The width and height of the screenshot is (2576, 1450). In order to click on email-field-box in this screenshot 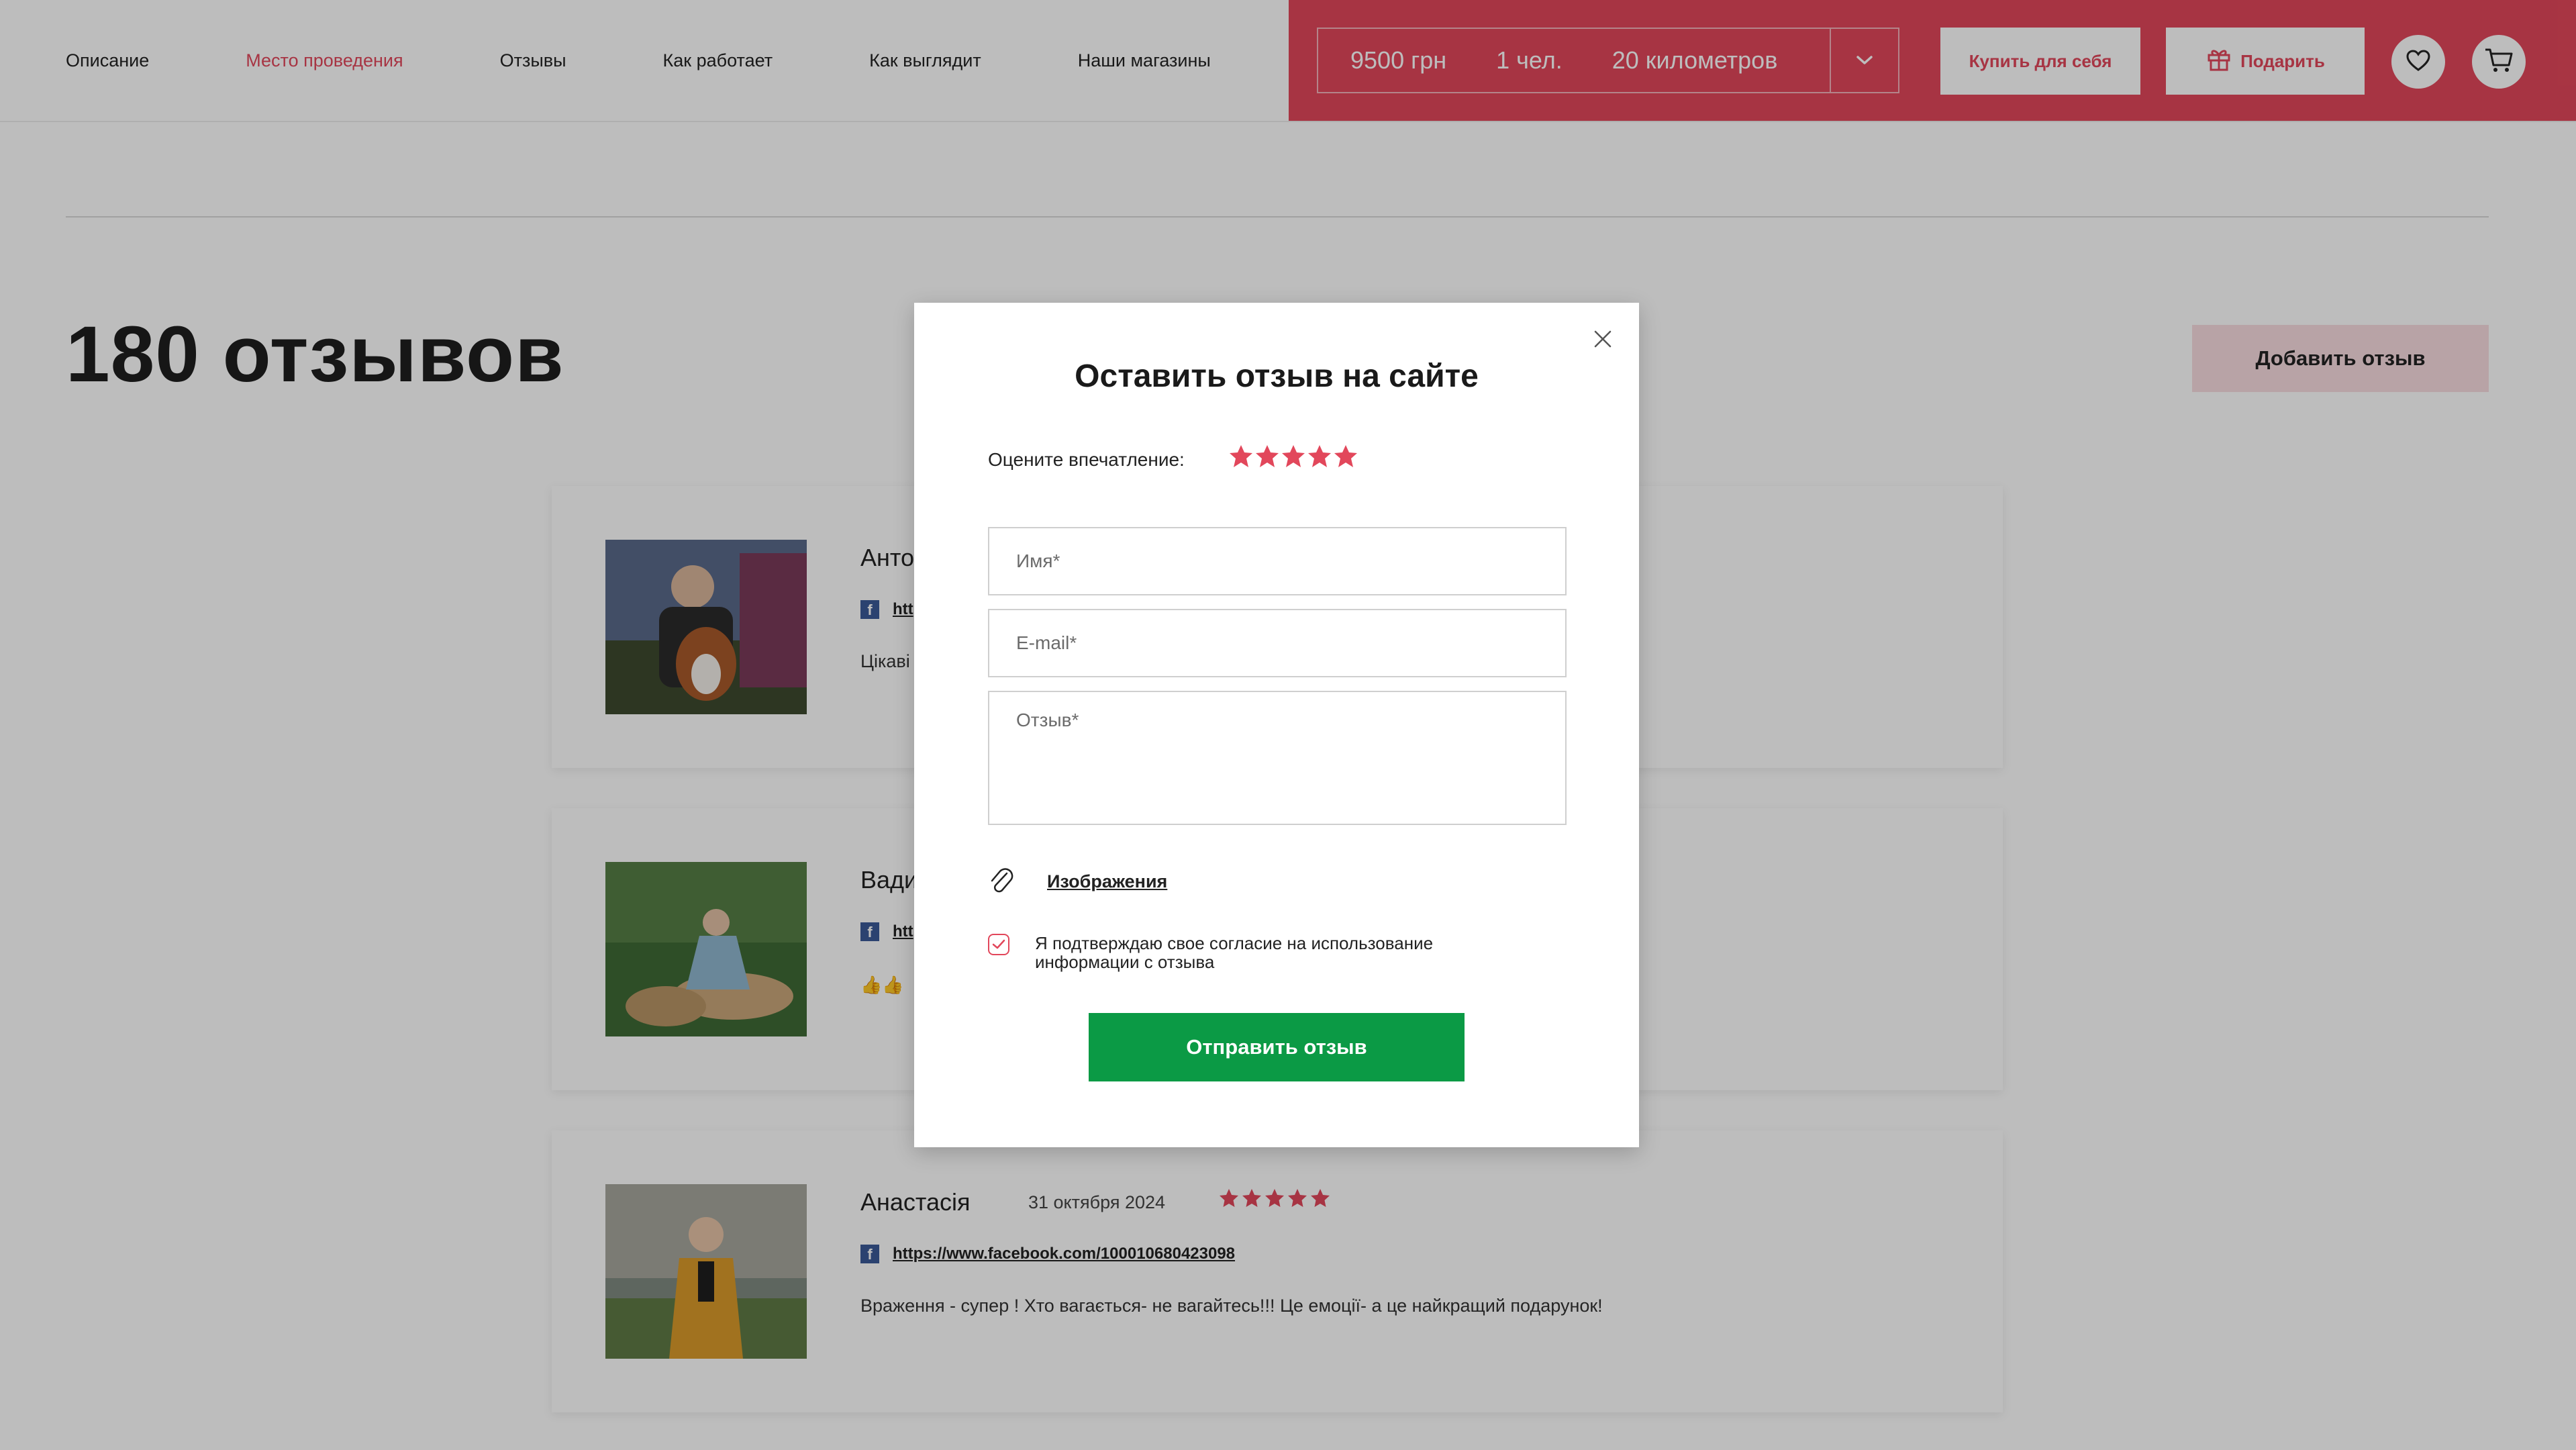, I will do `click(1277, 643)`.